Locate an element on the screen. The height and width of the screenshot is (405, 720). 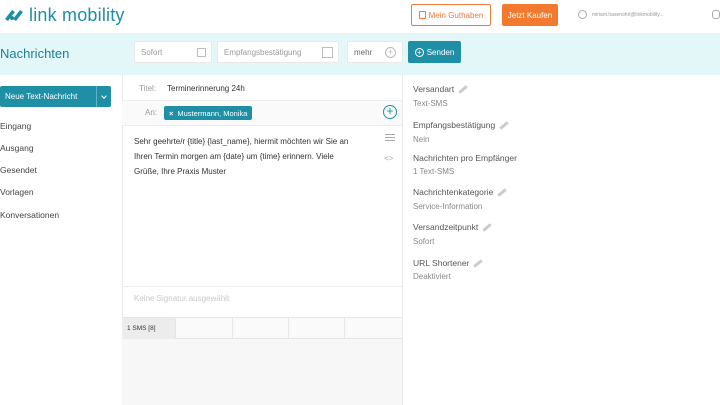
recipient-chip: × Mustermann, Monika is located at coordinates (208, 113).